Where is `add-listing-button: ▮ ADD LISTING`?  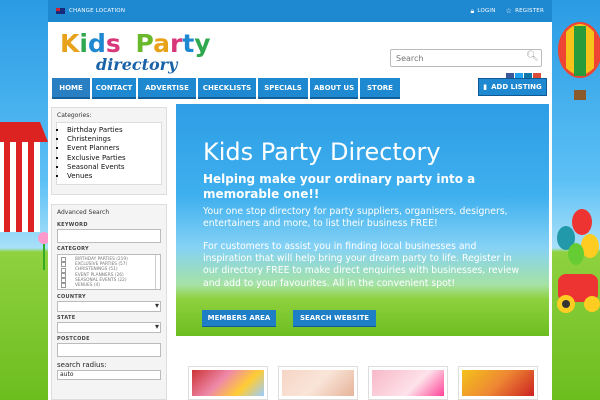
add-listing-button: ▮ ADD LISTING is located at coordinates (512, 87).